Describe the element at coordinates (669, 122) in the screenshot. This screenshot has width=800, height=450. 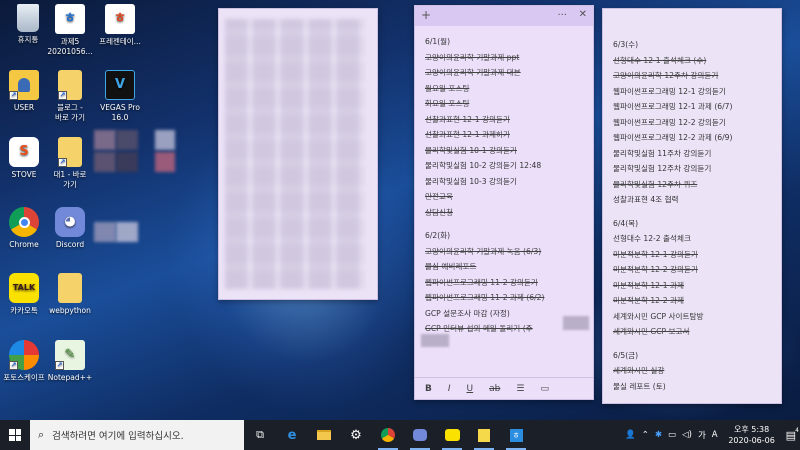
I see `note-line: 웹파이썬프로그래밍 12-2 강의듣기` at that location.